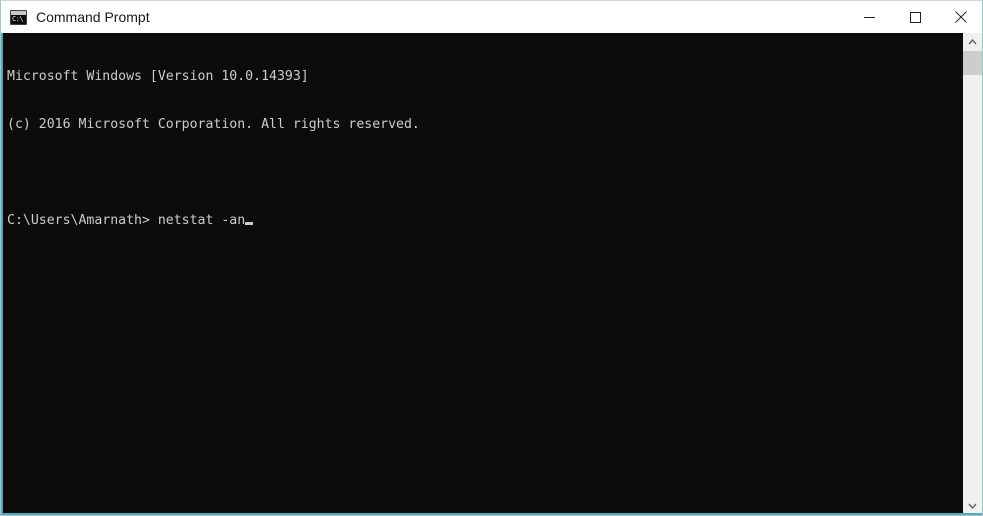  I want to click on command-prompt-icon: C:\, so click(18, 17).